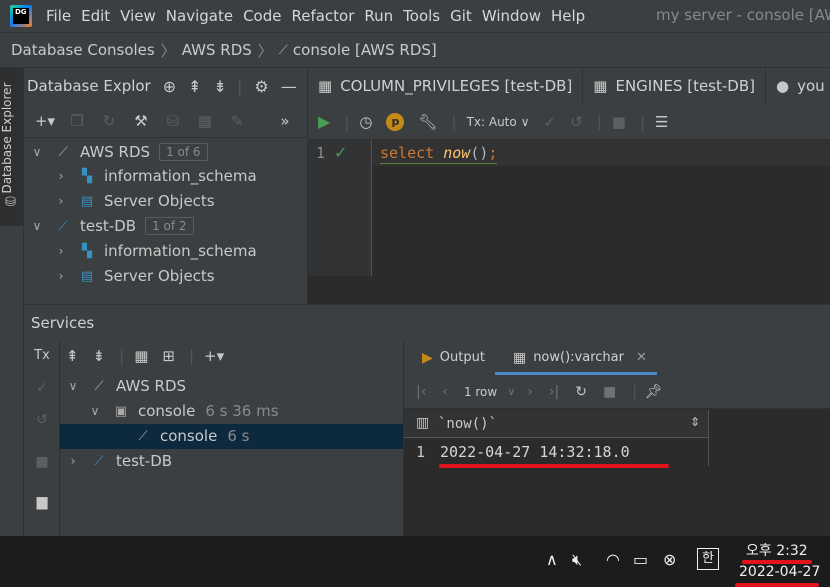 Image resolution: width=830 pixels, height=587 pixels. Describe the element at coordinates (577, 560) in the screenshot. I see `speaker-muted-icon: 🔇︎` at that location.